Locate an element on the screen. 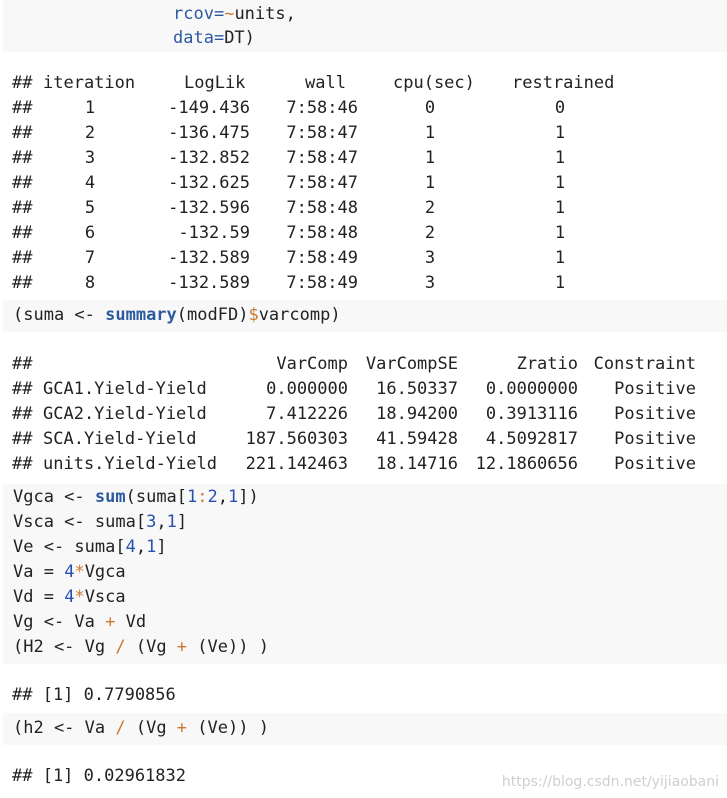  code-line-vg: Vg <- Va + Vd is located at coordinates (80, 622).